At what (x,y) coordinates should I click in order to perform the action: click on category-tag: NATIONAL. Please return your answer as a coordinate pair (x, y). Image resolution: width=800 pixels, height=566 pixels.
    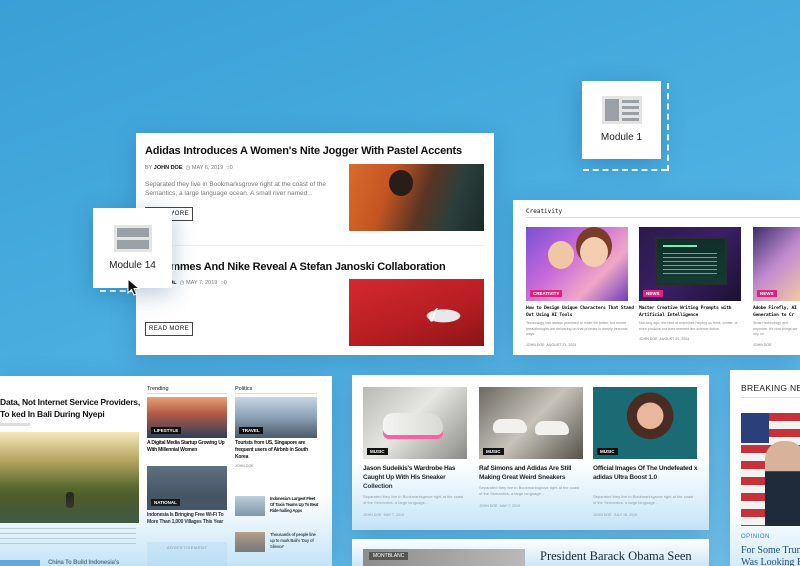
    Looking at the image, I should click on (165, 502).